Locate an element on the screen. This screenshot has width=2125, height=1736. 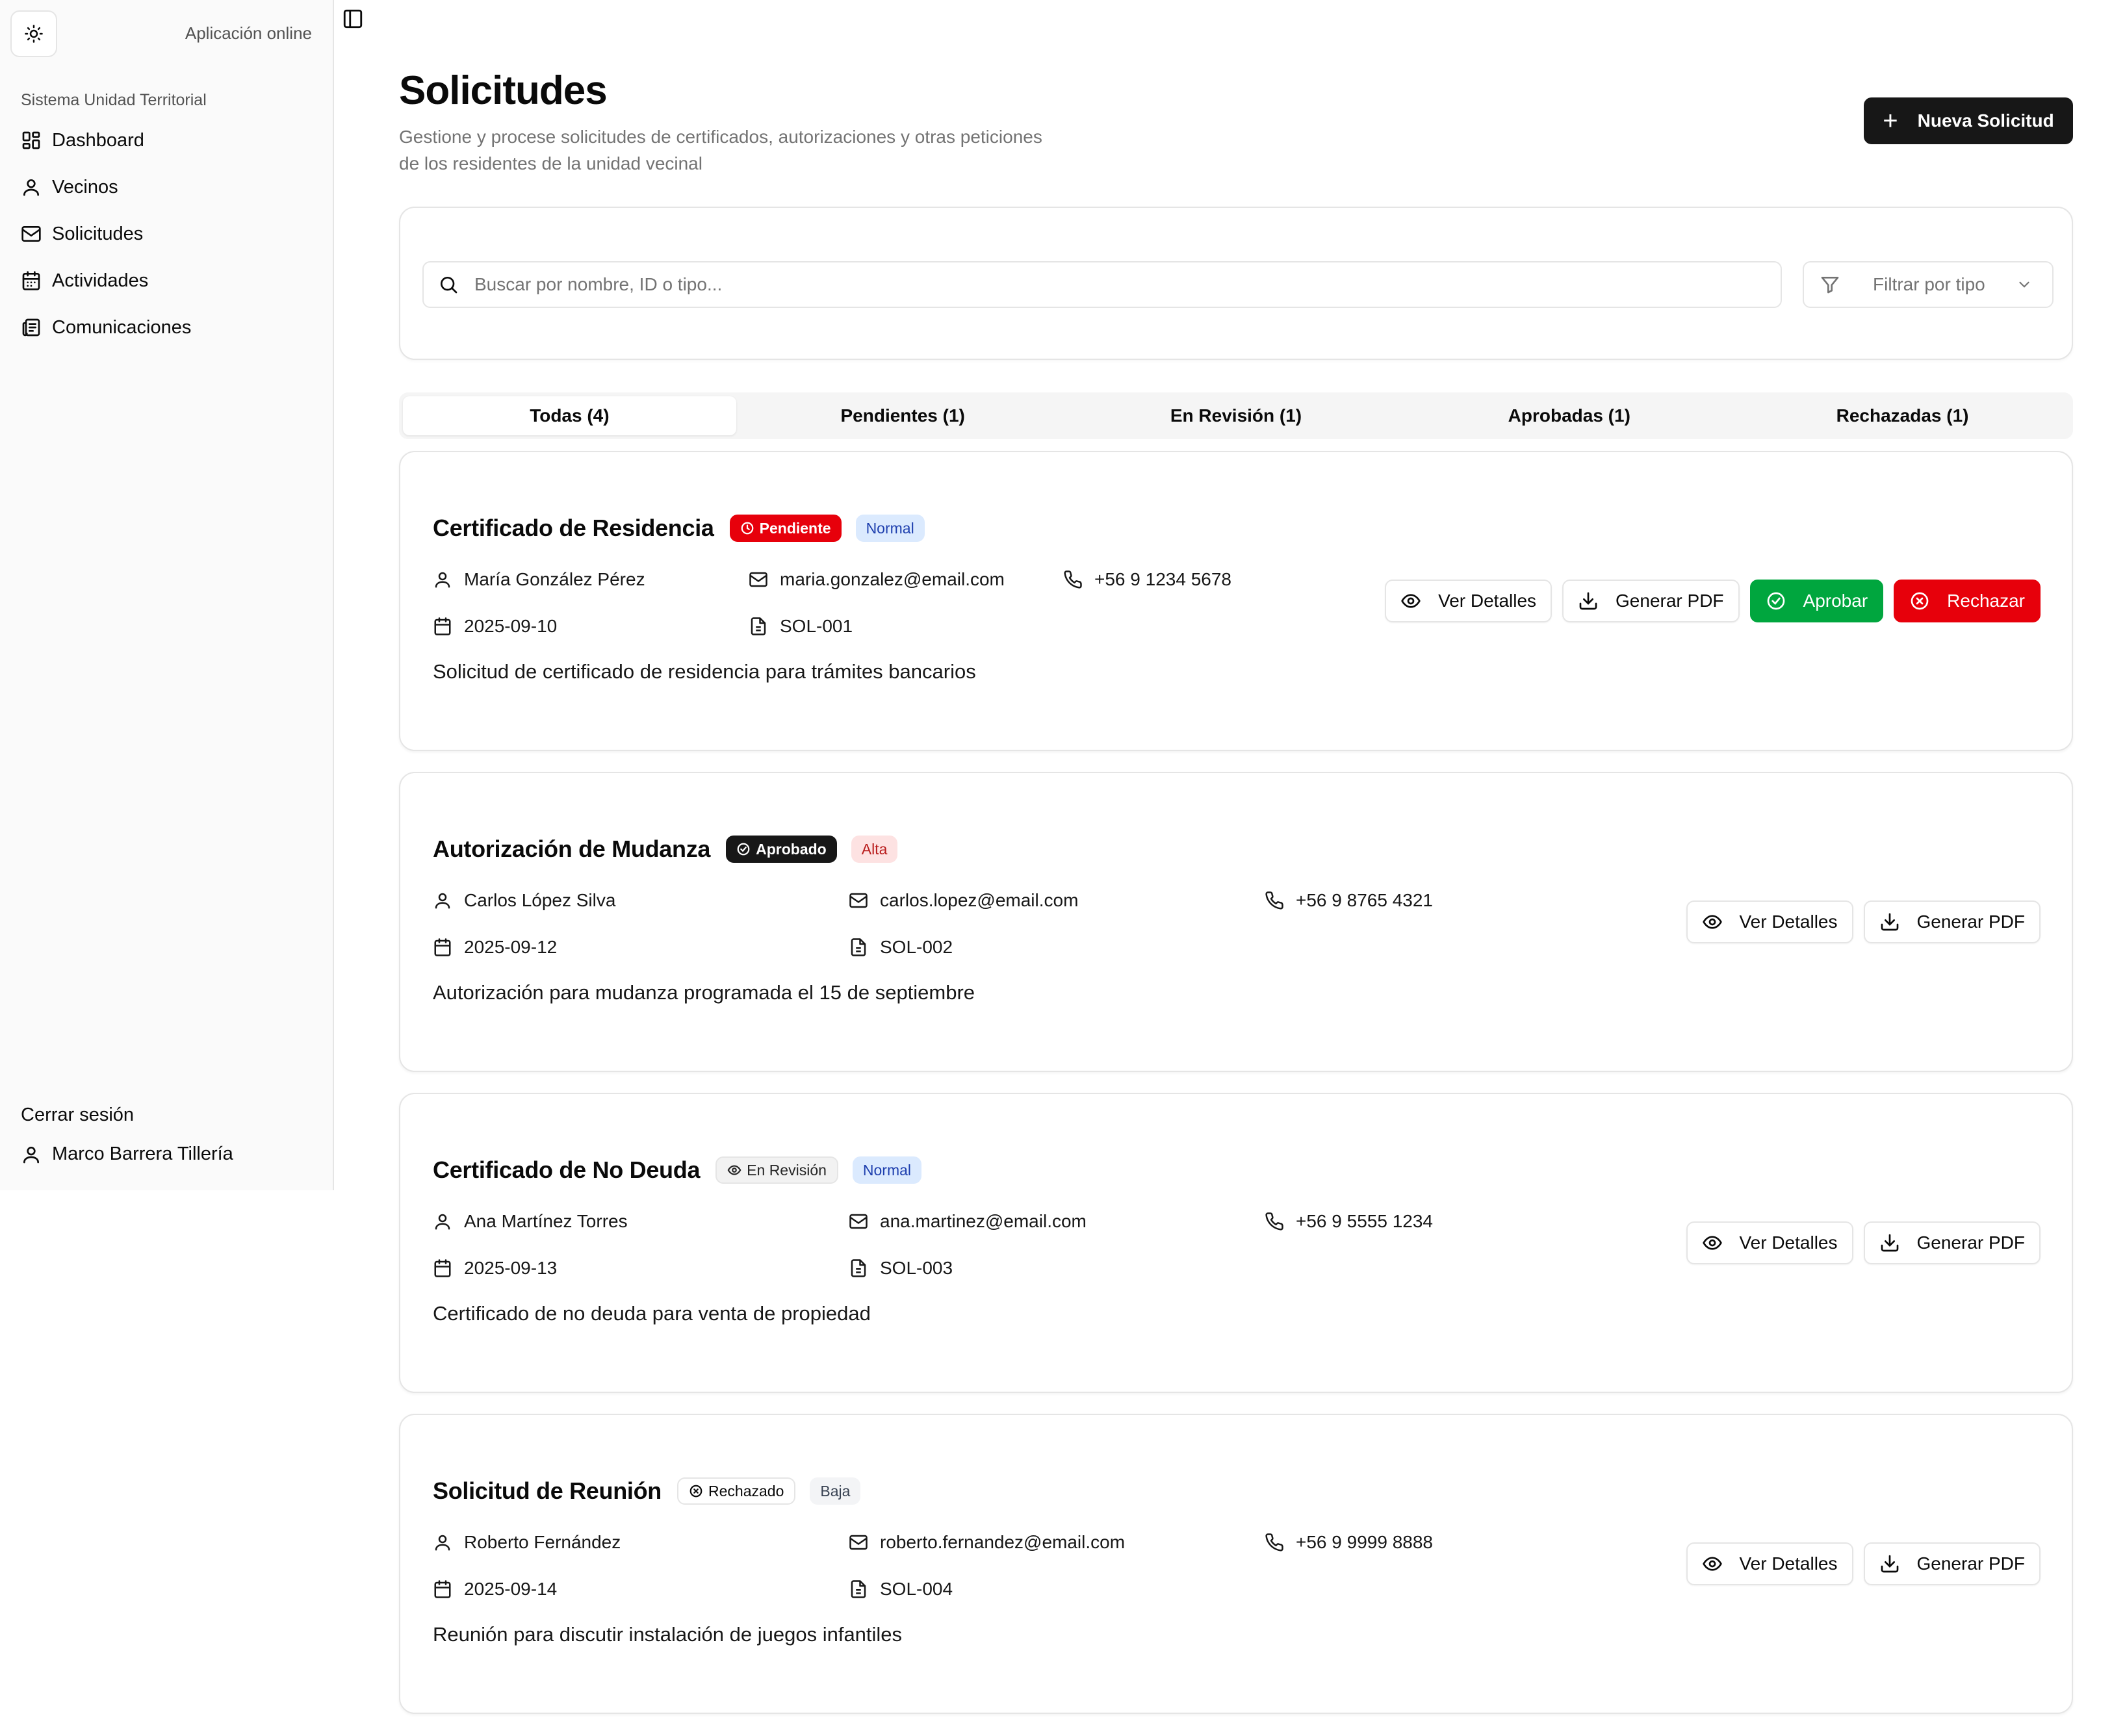
requester-email-text: roberto.fernandez@email.com is located at coordinates (1003, 1542).